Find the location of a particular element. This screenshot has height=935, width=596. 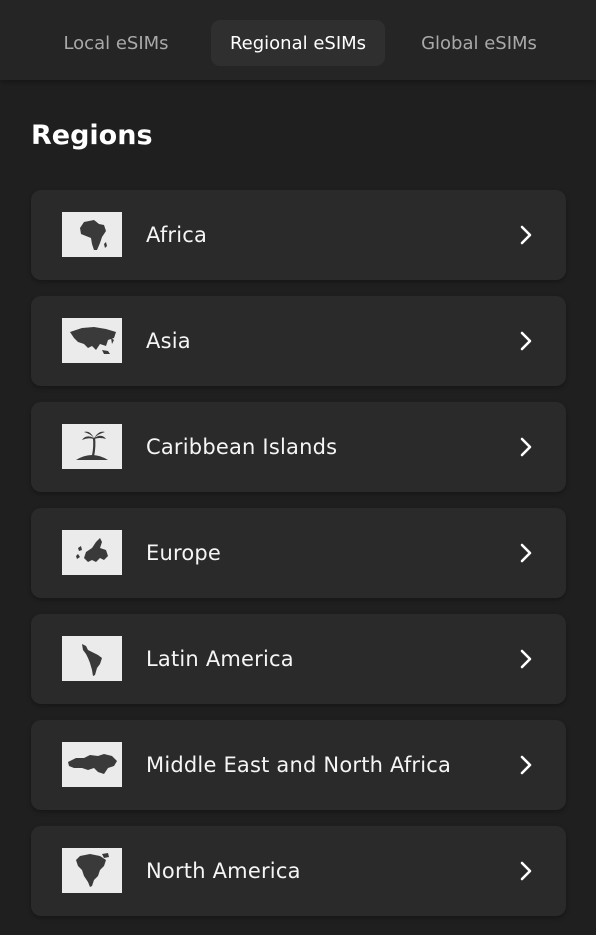

africa-map-icon is located at coordinates (92, 234).